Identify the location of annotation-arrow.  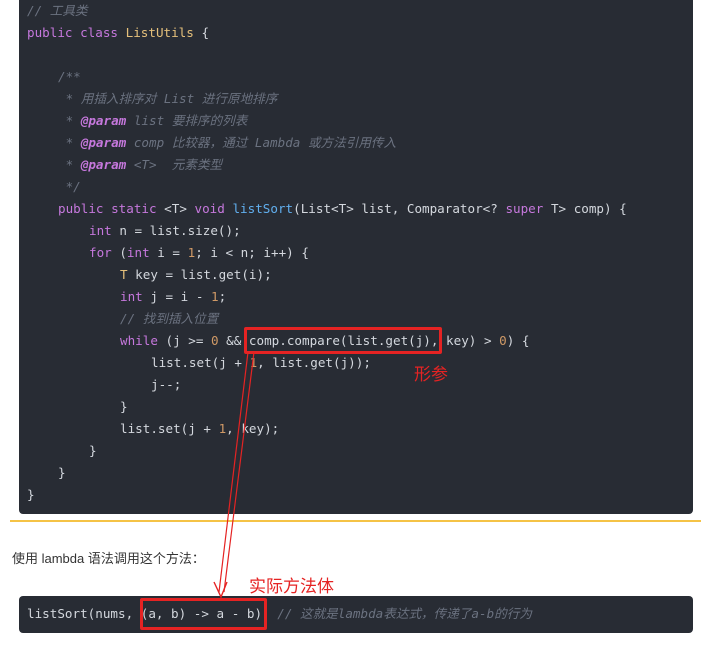
(234, 475).